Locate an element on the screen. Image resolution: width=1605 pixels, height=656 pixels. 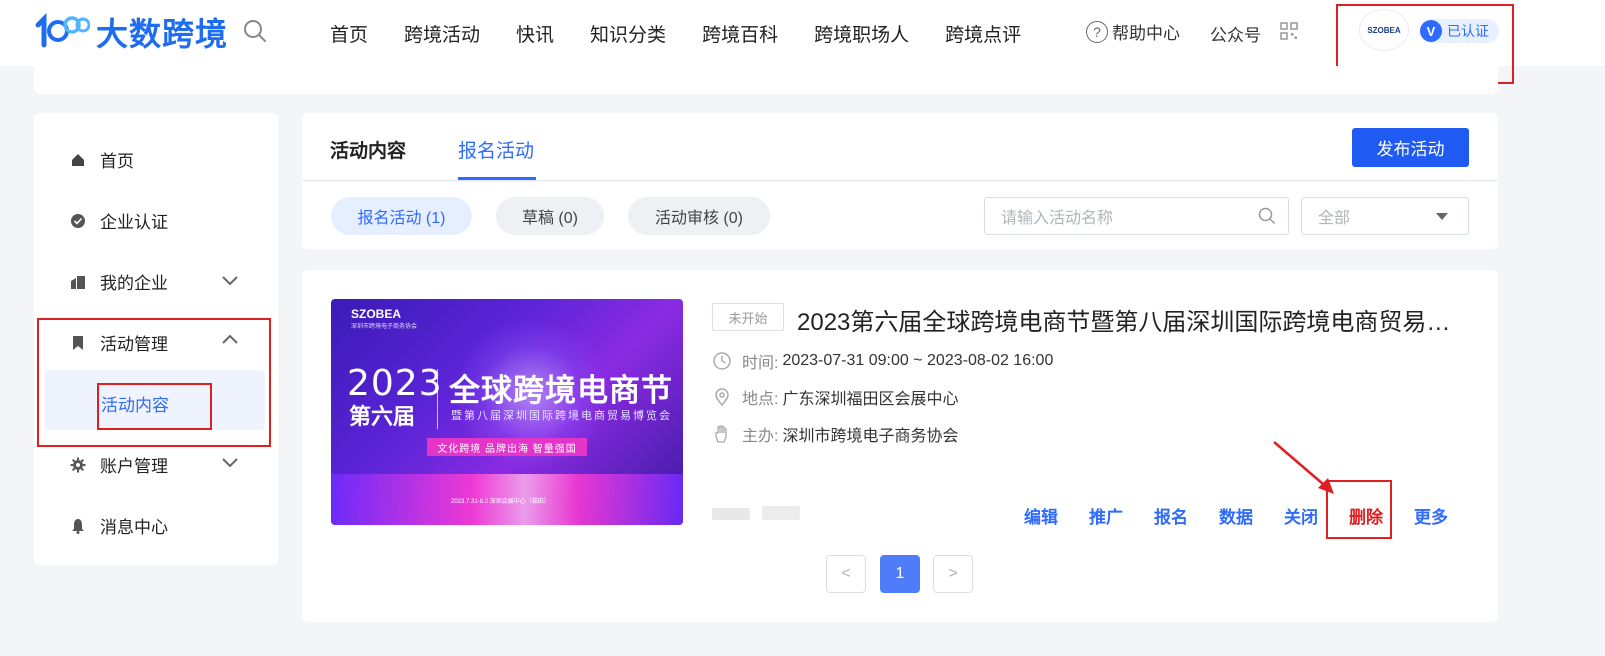
event-time: 时间: 2023-07-31 09:00 ~ 2023-08-02 16:00 is located at coordinates (882, 361).